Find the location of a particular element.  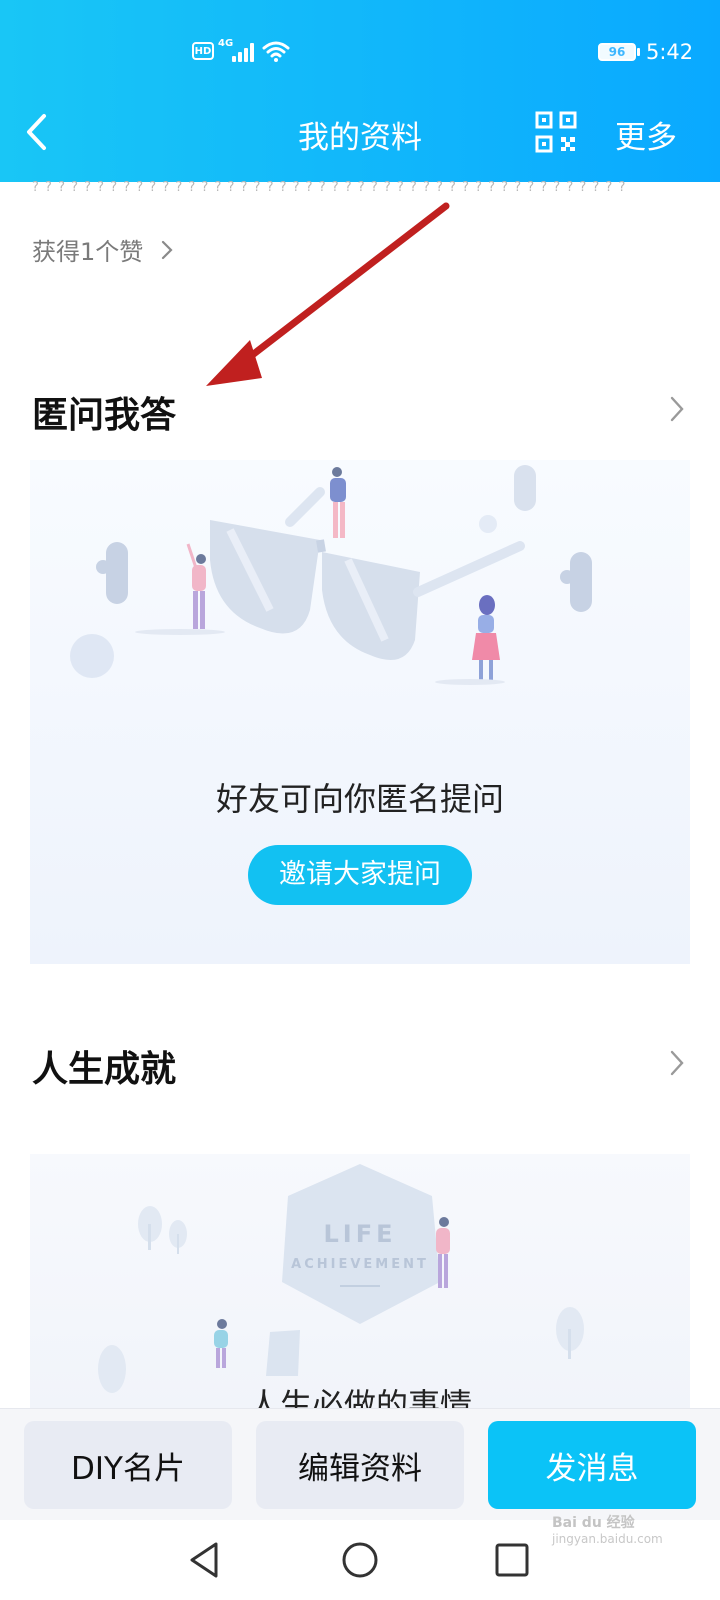

qr-code-button is located at coordinates (556, 132).